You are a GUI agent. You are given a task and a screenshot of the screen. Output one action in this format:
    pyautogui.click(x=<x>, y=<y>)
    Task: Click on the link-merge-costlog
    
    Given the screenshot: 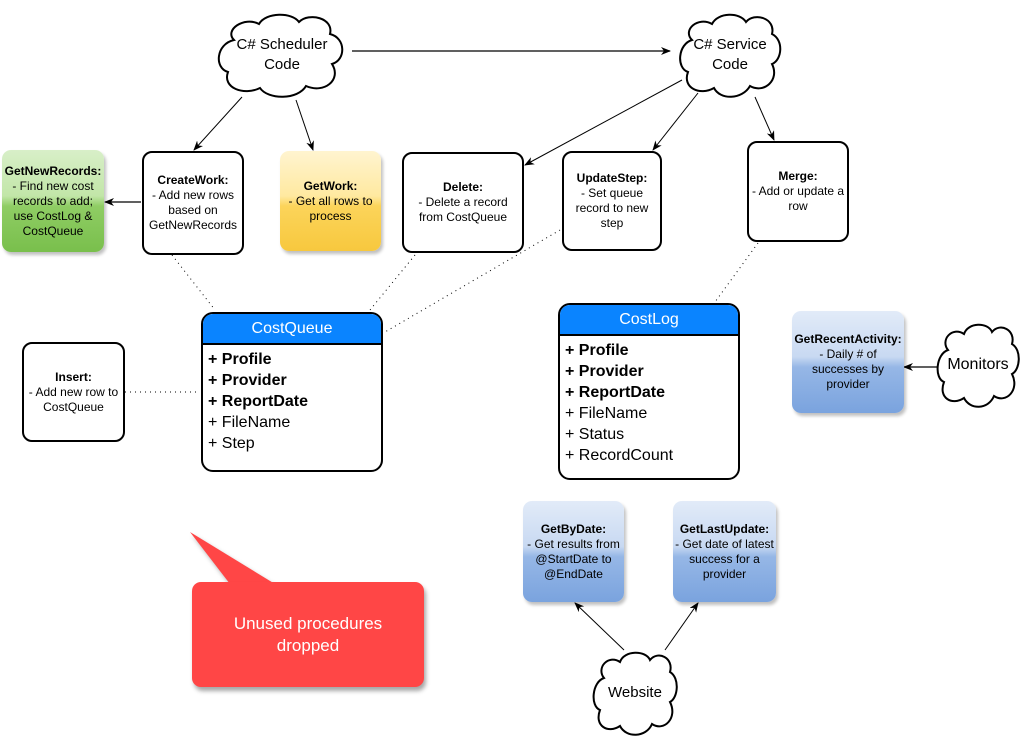 What is the action you would take?
    pyautogui.click(x=736, y=272)
    